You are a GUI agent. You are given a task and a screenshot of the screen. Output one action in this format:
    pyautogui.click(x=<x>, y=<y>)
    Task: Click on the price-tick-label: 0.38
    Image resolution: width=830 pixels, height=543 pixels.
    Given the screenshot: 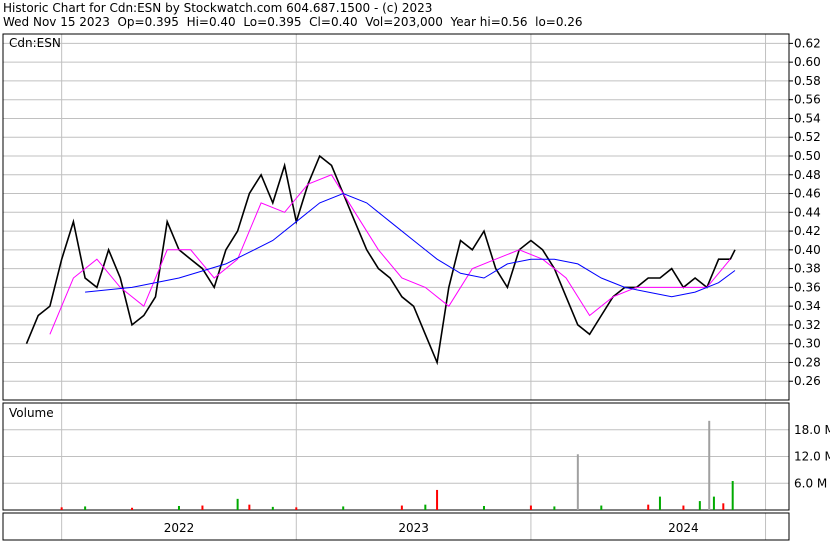 What is the action you would take?
    pyautogui.click(x=807, y=269)
    